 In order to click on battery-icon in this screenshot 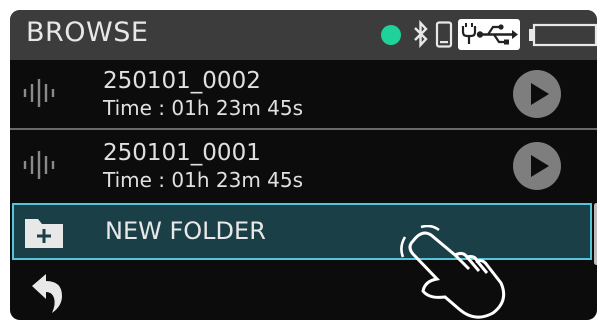, I will do `click(563, 35)`.